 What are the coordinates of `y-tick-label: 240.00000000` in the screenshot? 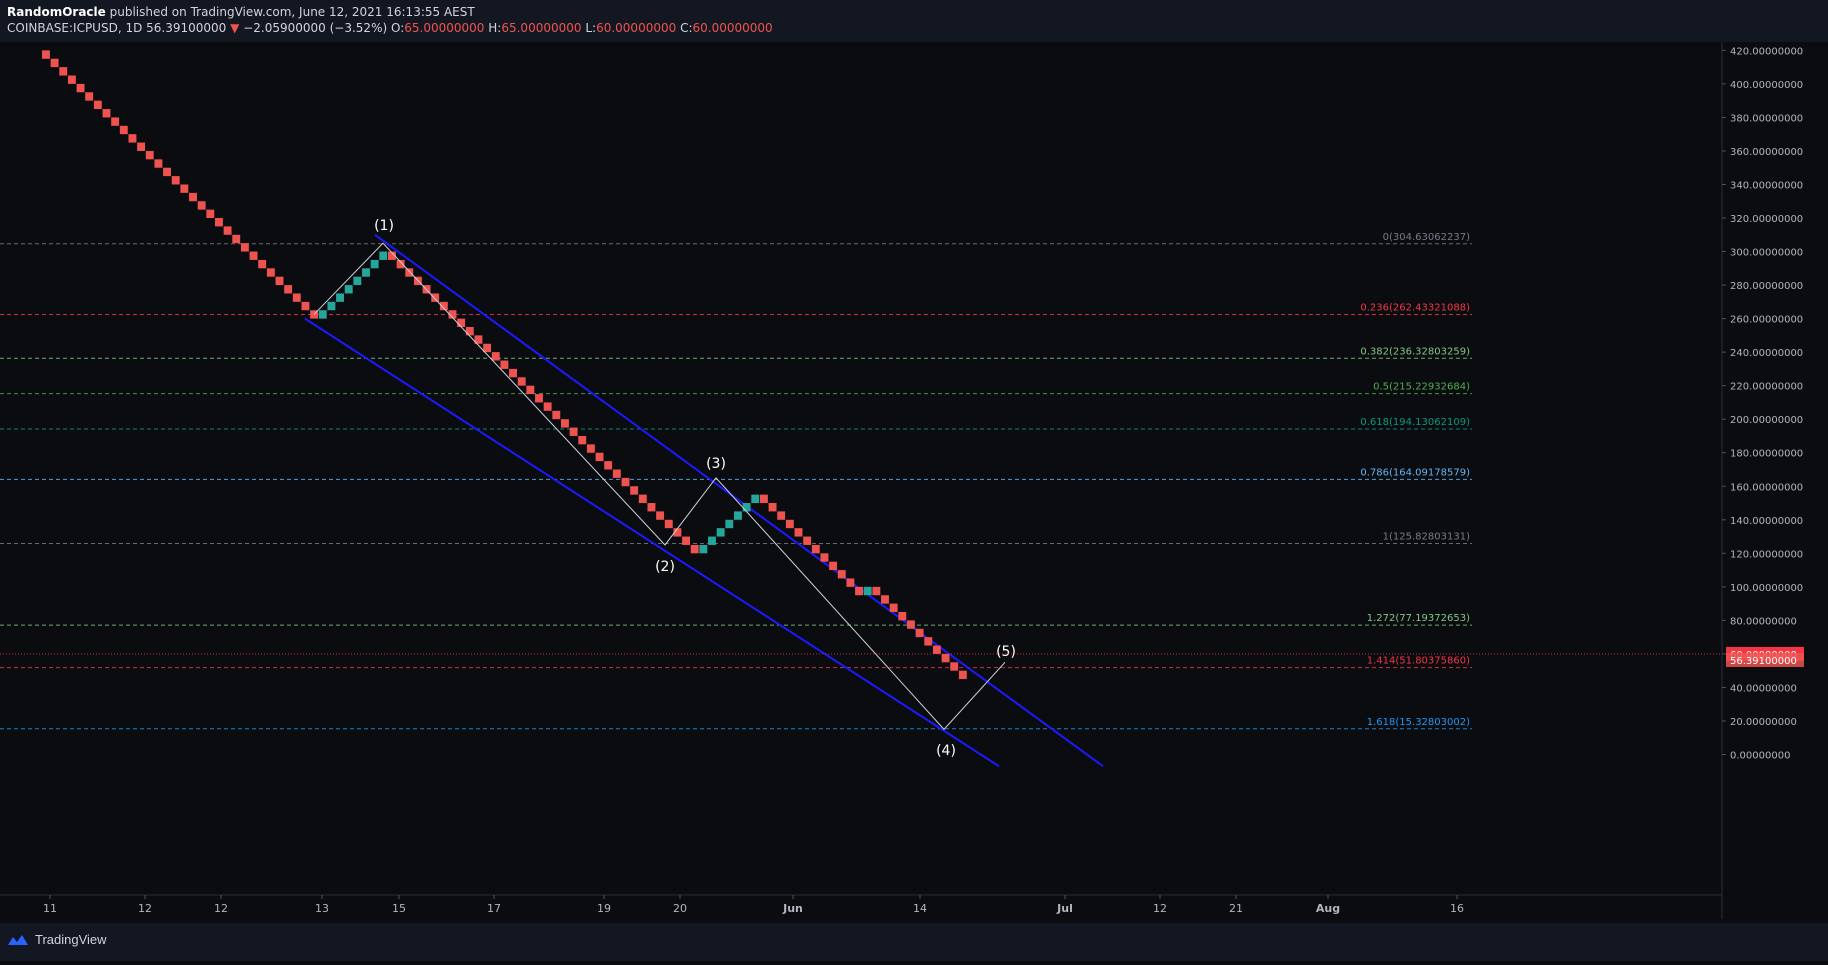 It's located at (1766, 353).